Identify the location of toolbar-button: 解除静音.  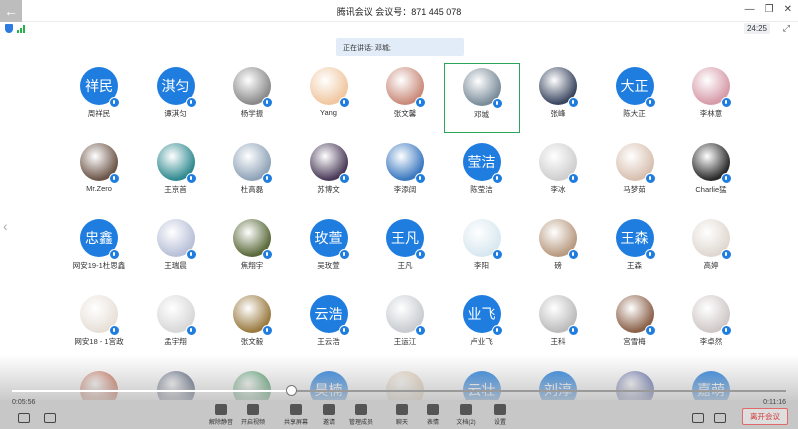
(221, 416).